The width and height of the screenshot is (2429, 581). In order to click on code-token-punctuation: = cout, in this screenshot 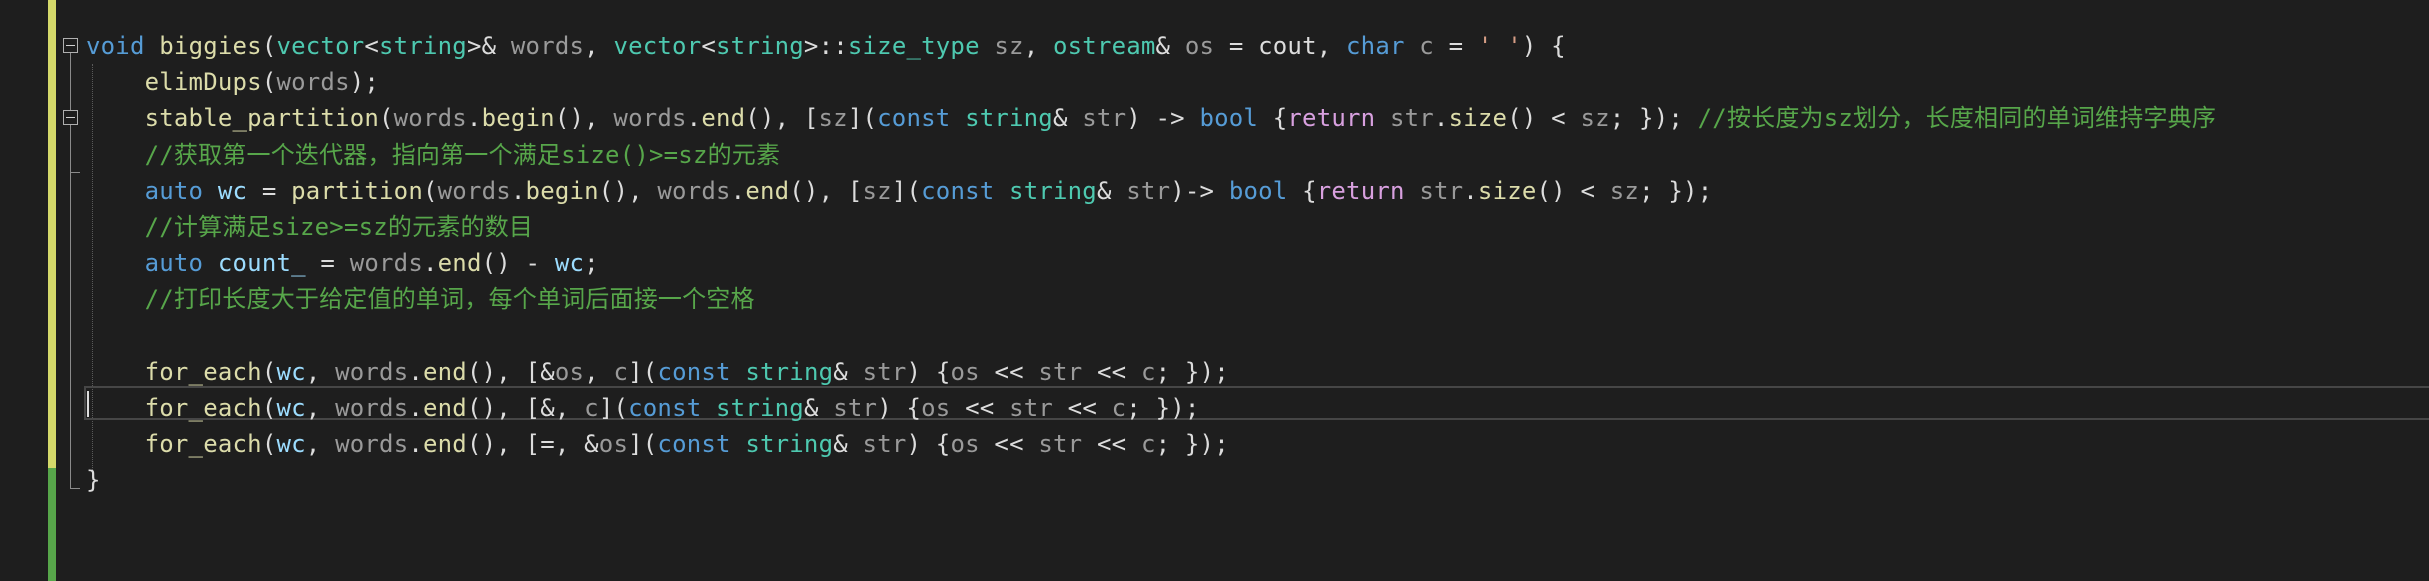, I will do `click(1280, 46)`.